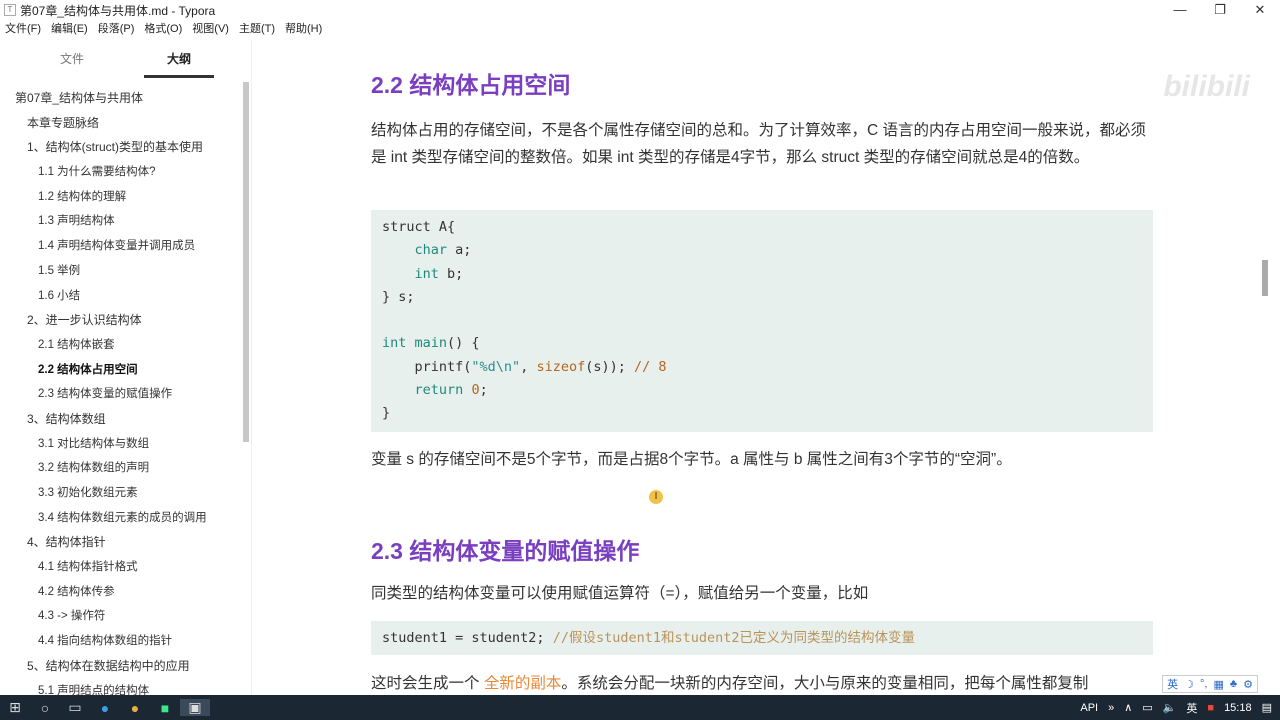  Describe the element at coordinates (1210, 708) in the screenshot. I see `sogou-icon: ■` at that location.